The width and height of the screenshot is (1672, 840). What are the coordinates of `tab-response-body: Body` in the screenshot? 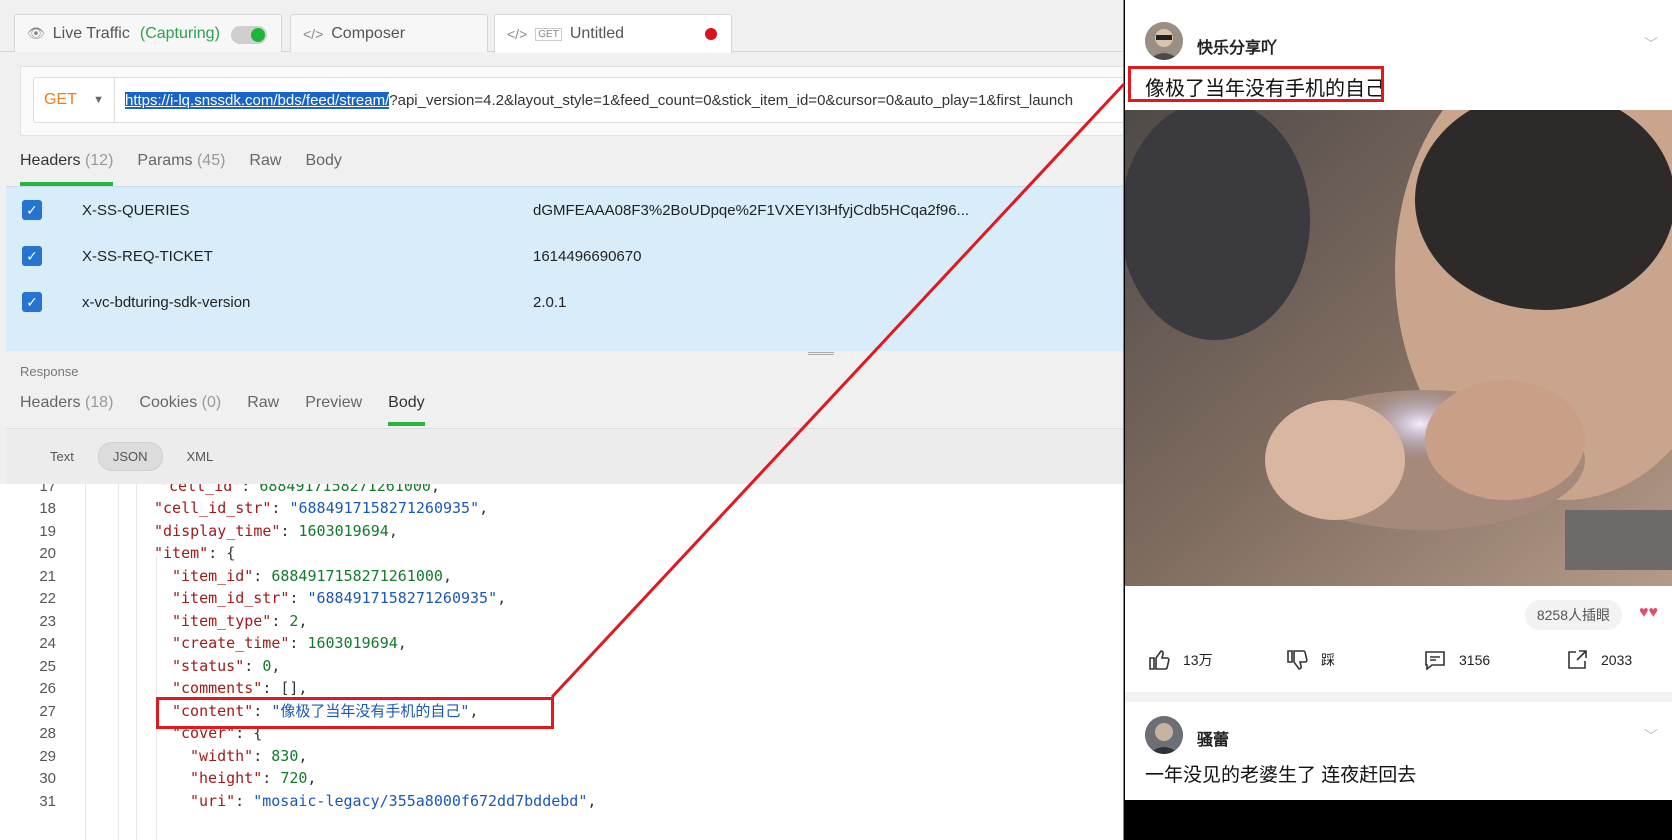 It's located at (407, 406).